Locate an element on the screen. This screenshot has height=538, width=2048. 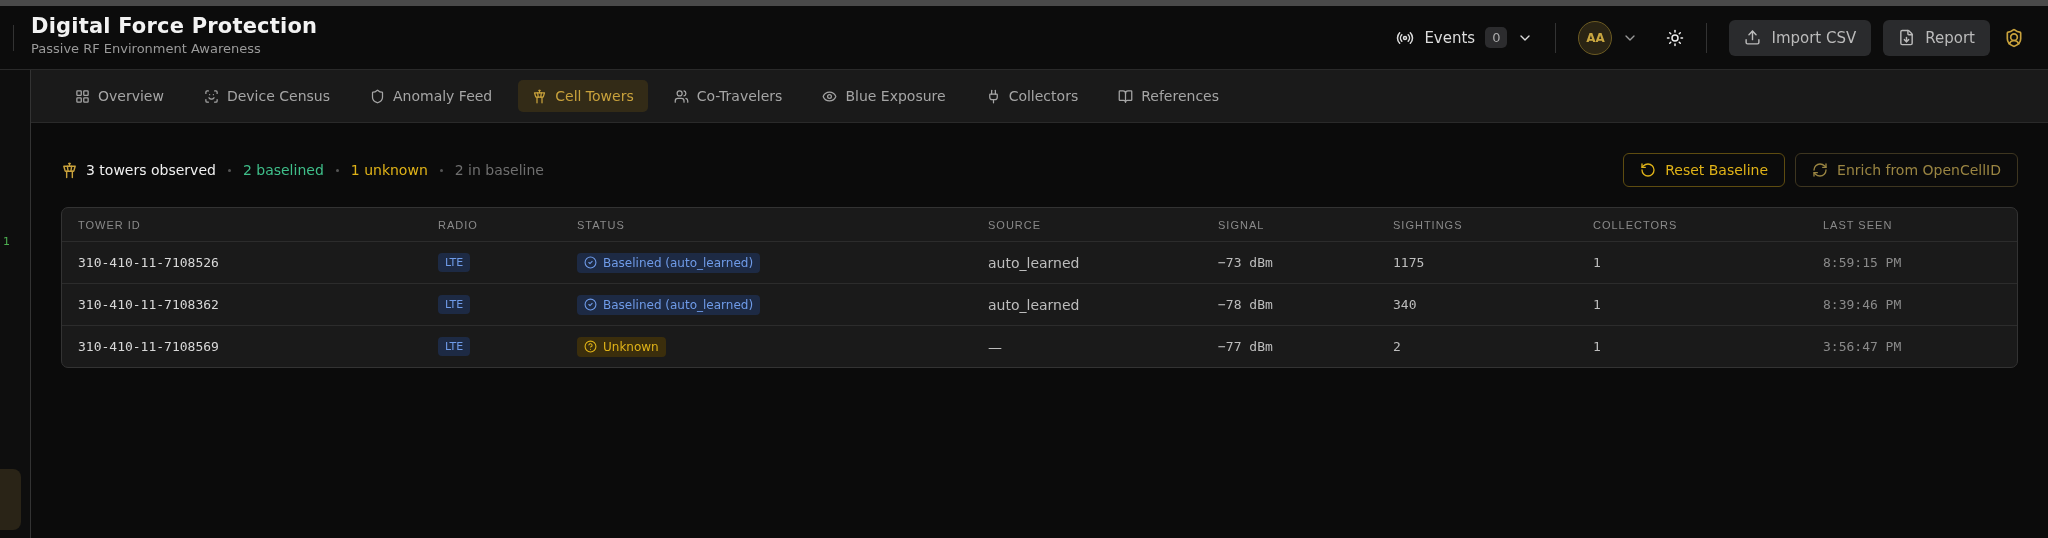
user-avatar: AA is located at coordinates (1595, 37).